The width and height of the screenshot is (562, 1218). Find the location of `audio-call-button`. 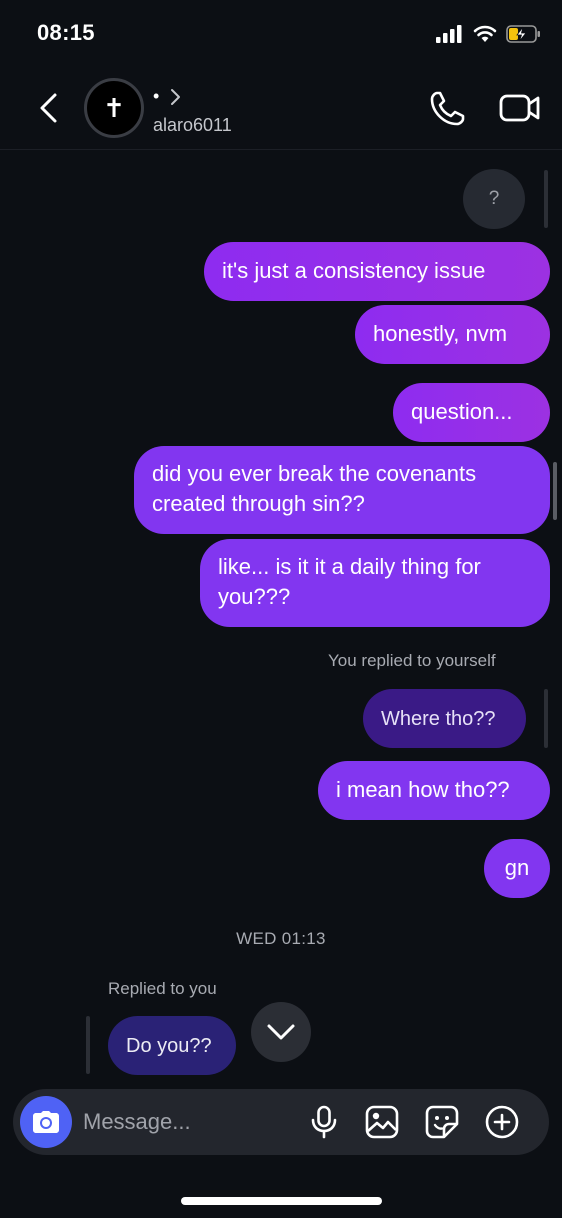

audio-call-button is located at coordinates (448, 108).